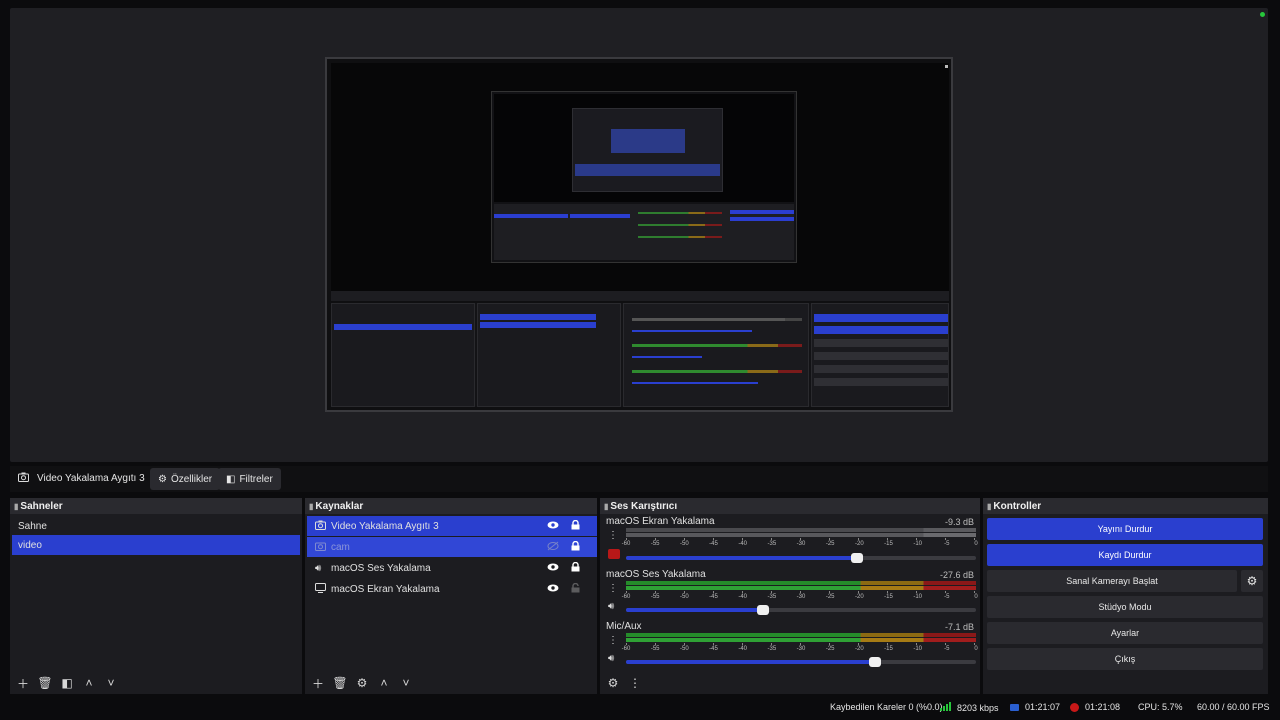 The width and height of the screenshot is (1280, 720). I want to click on nested-preview, so click(644, 177).